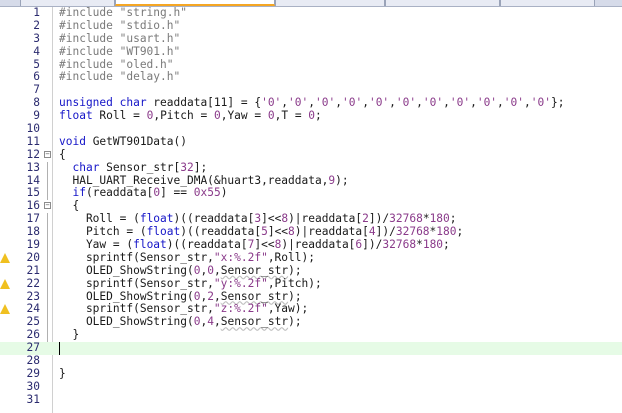 The image size is (622, 413). I want to click on preprocessor-token: #include "WT901.h", so click(120, 51).